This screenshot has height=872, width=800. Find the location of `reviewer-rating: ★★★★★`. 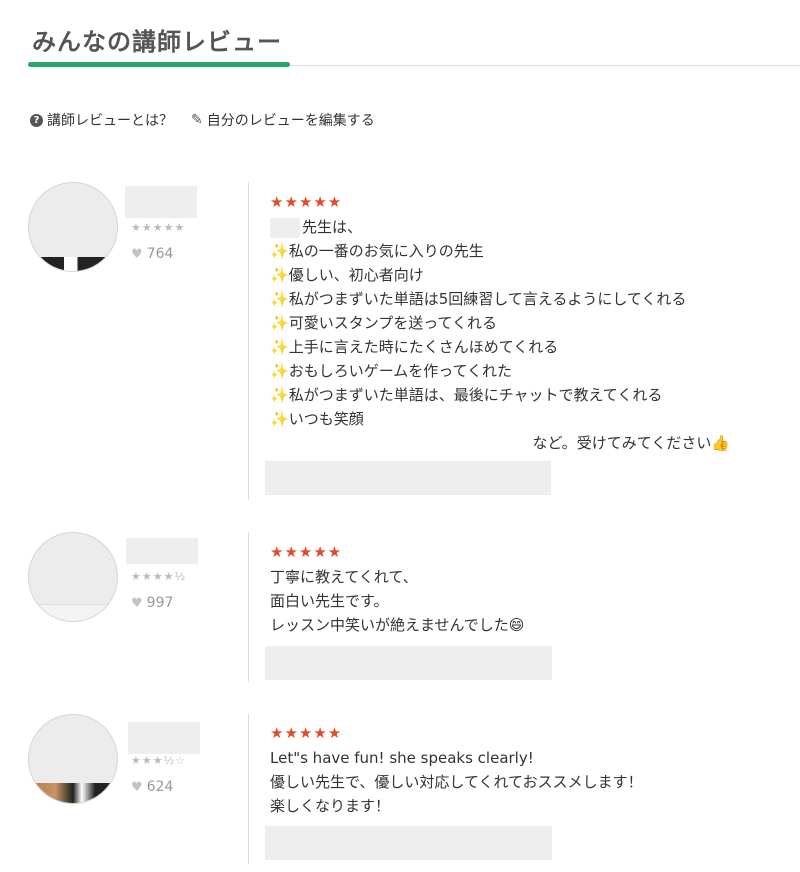

reviewer-rating: ★★★★★ is located at coordinates (158, 227).